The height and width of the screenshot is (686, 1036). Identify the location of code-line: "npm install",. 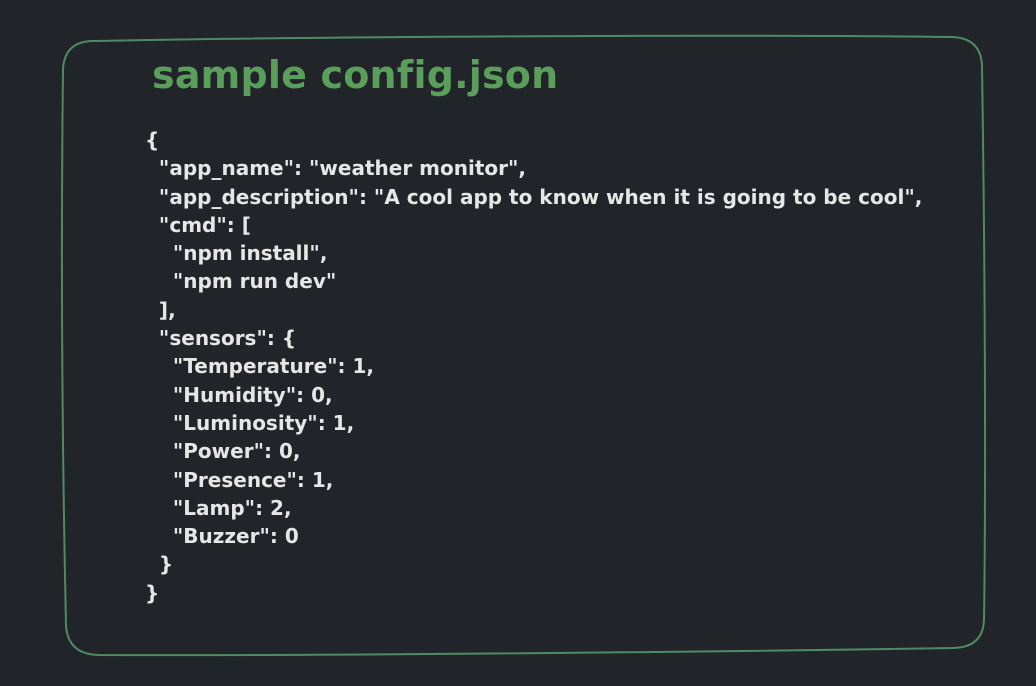
(236, 253).